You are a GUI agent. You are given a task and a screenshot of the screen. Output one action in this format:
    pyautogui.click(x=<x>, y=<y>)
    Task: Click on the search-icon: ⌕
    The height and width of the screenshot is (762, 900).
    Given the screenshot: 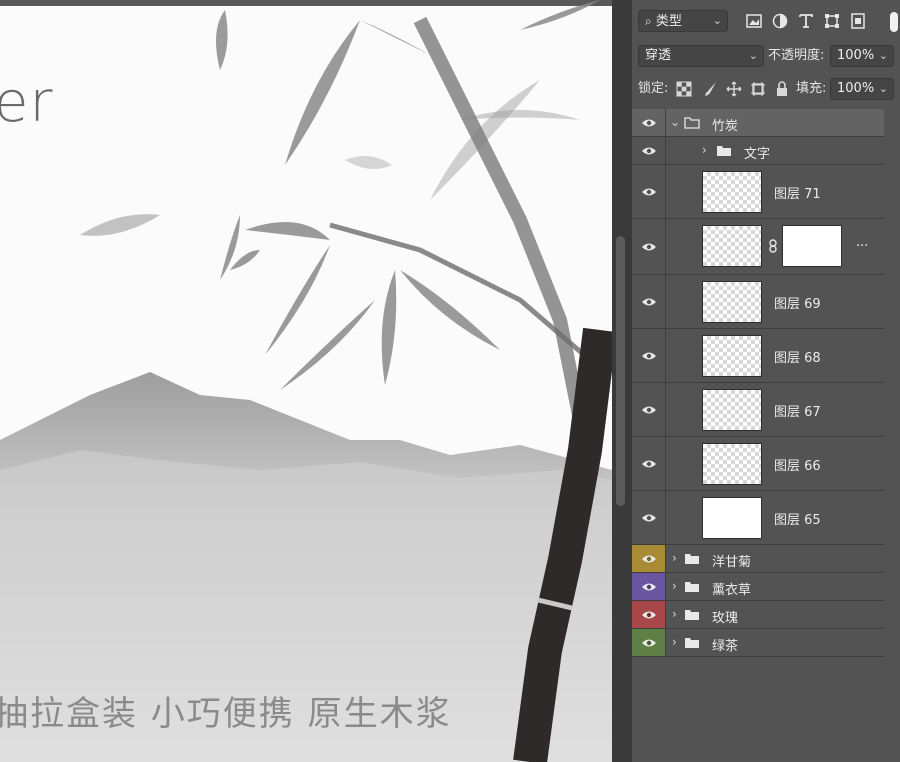 What is the action you would take?
    pyautogui.click(x=648, y=21)
    